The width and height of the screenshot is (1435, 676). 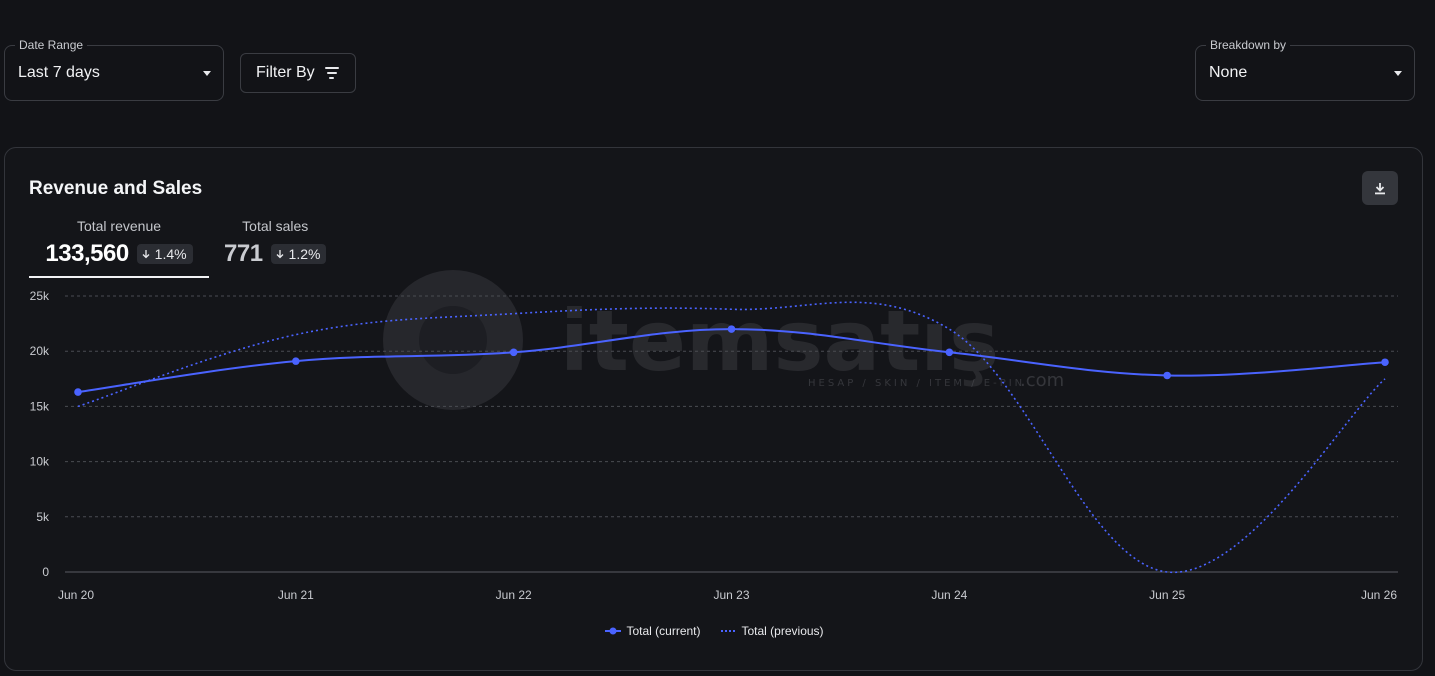 What do you see at coordinates (275, 243) in the screenshot?
I see `metric-total-sales: Total sales 771 1.2%` at bounding box center [275, 243].